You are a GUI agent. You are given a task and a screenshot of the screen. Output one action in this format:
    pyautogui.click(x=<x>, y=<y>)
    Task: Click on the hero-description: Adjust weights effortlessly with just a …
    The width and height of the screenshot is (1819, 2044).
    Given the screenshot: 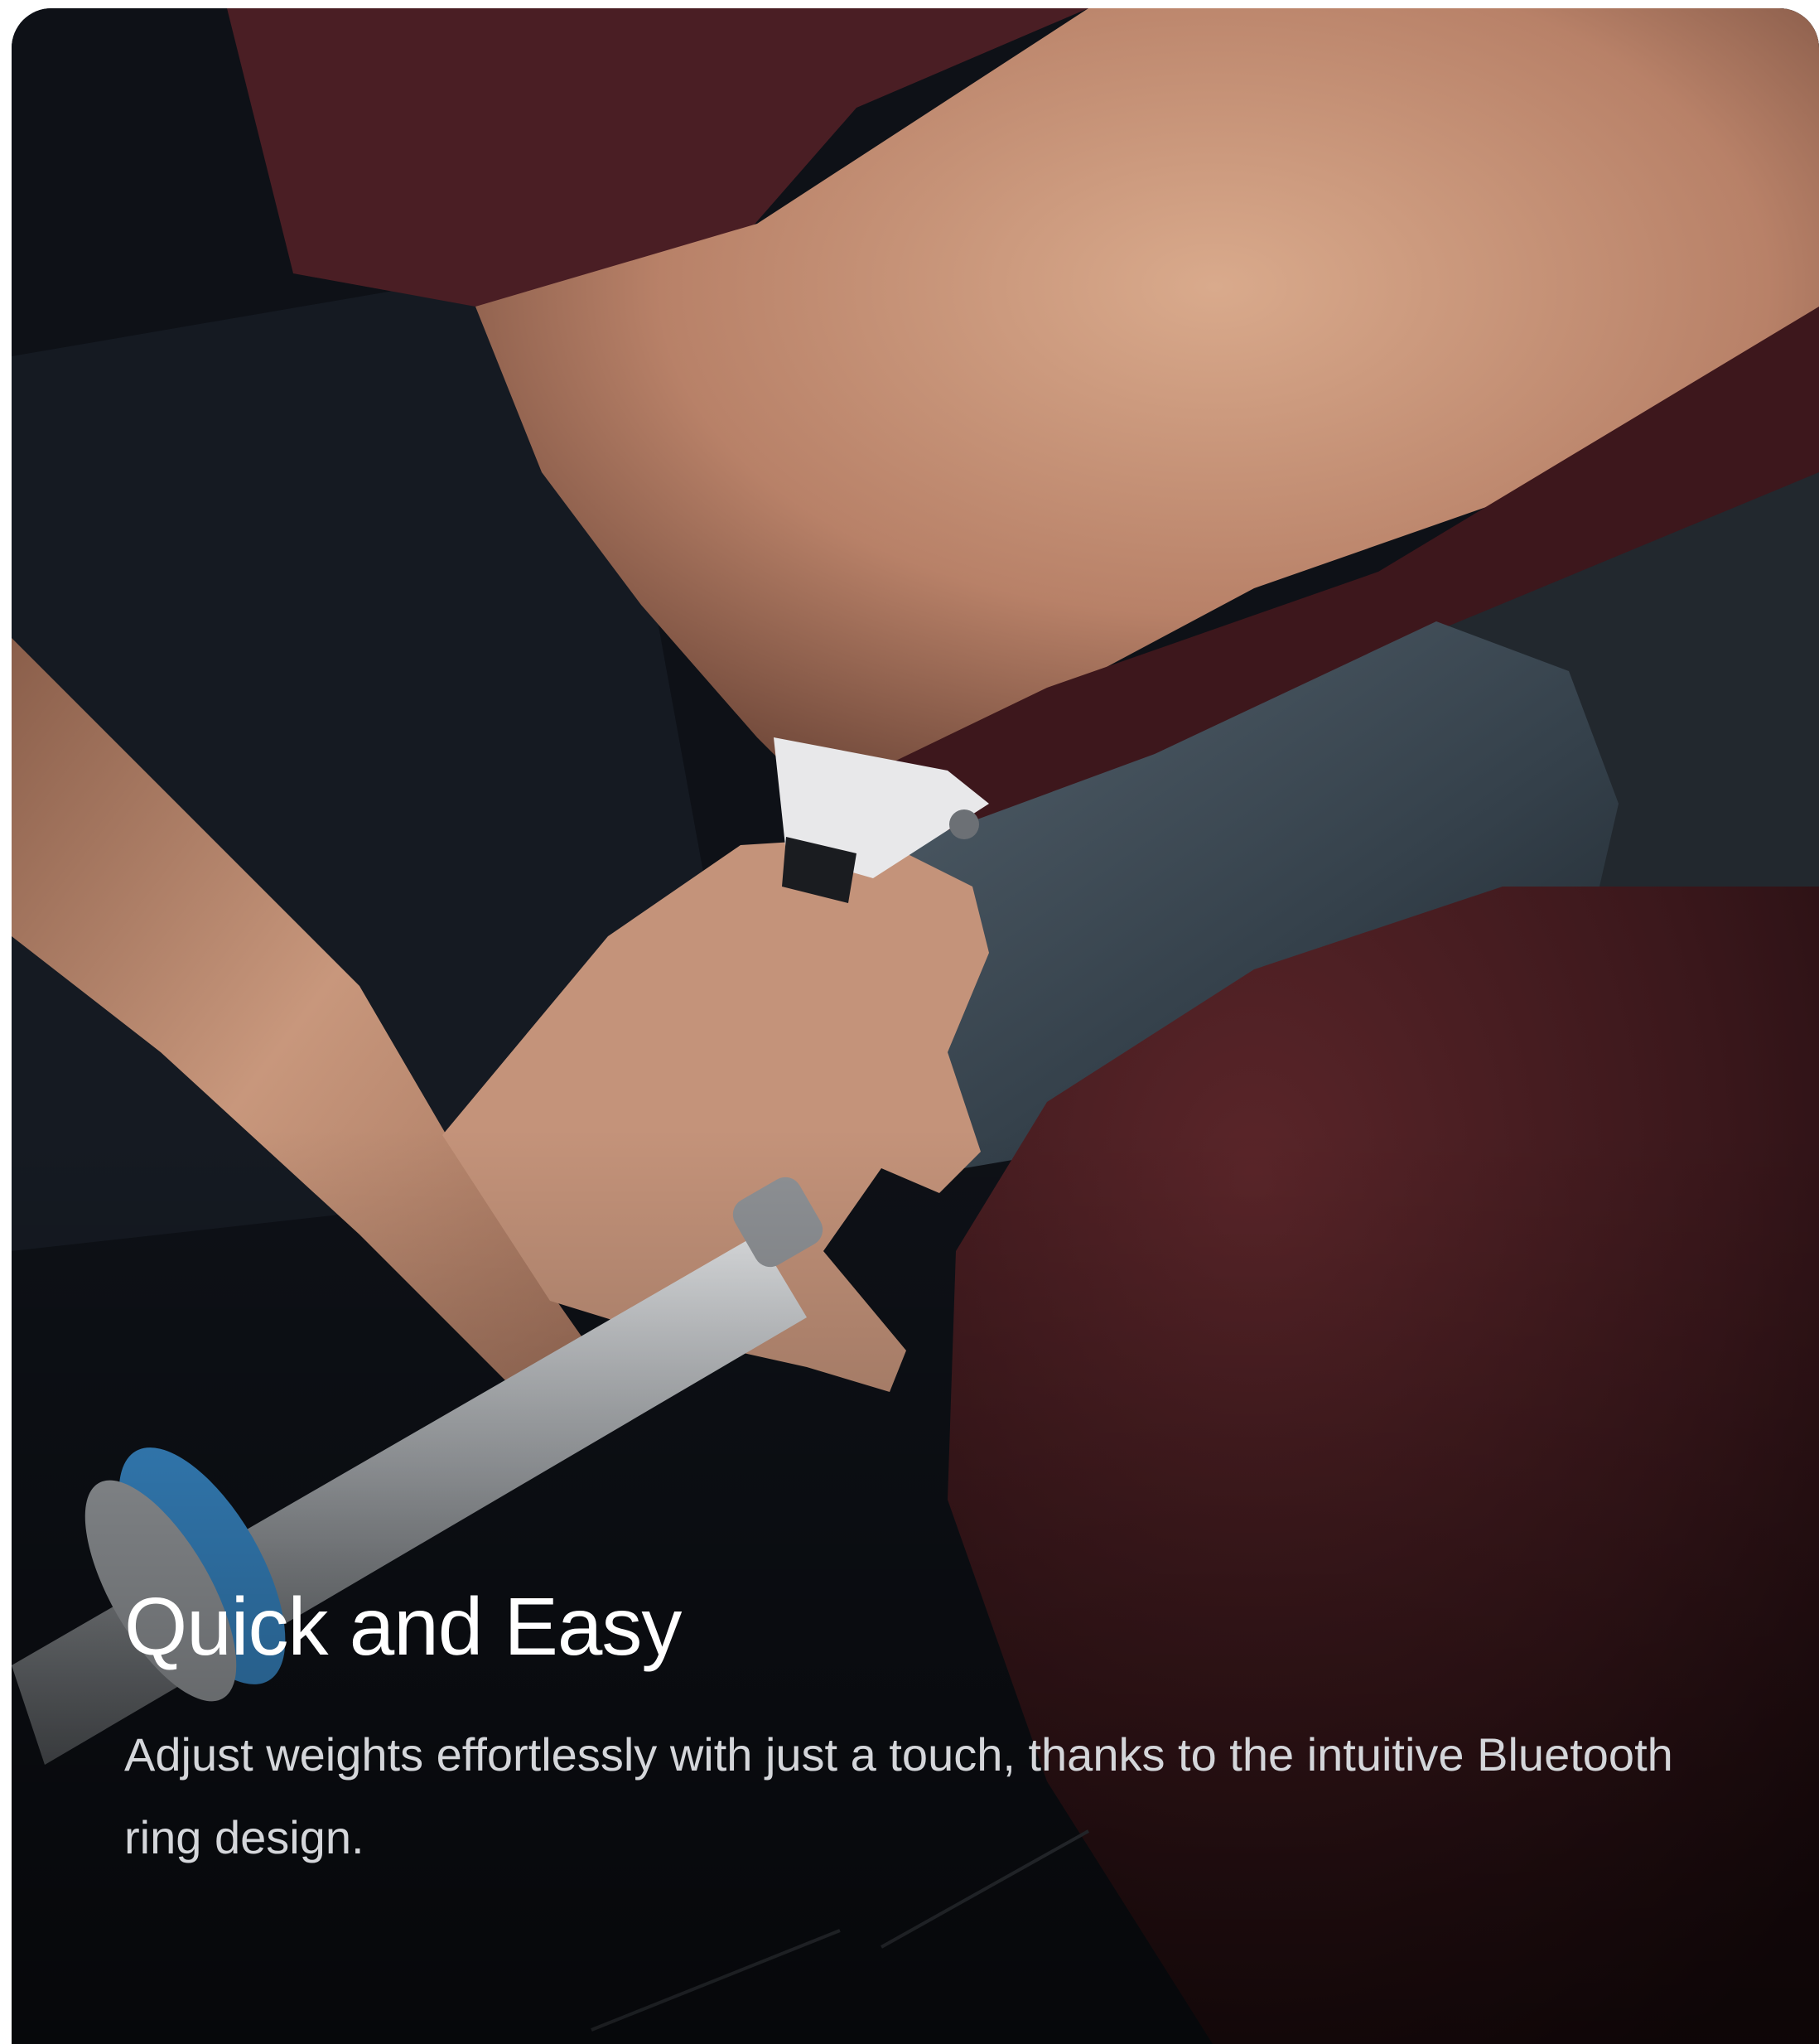 What is the action you would take?
    pyautogui.click(x=898, y=1795)
    